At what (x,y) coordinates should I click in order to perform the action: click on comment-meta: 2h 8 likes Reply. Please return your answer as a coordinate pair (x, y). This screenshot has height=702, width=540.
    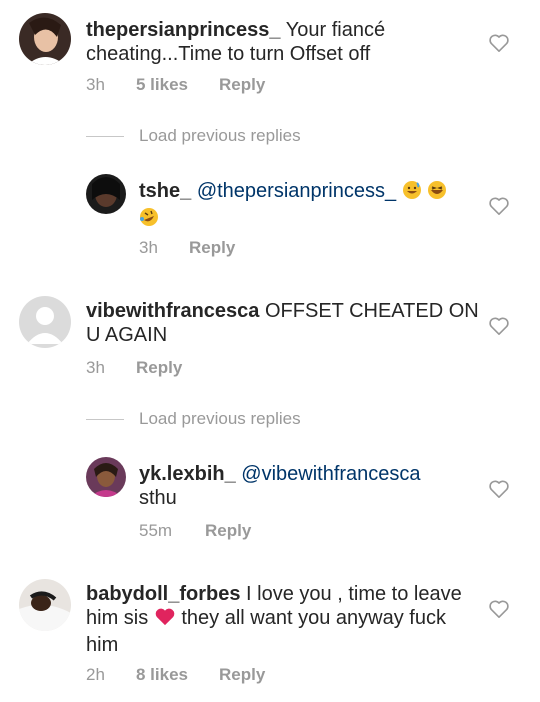
    Looking at the image, I should click on (236, 675).